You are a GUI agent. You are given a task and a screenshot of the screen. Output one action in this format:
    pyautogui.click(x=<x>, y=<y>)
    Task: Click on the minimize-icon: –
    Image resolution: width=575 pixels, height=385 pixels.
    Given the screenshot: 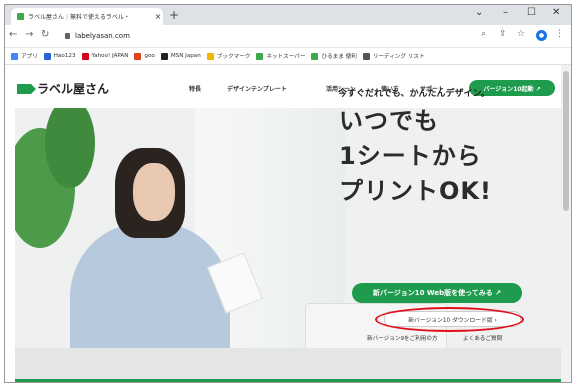 What is the action you would take?
    pyautogui.click(x=505, y=12)
    